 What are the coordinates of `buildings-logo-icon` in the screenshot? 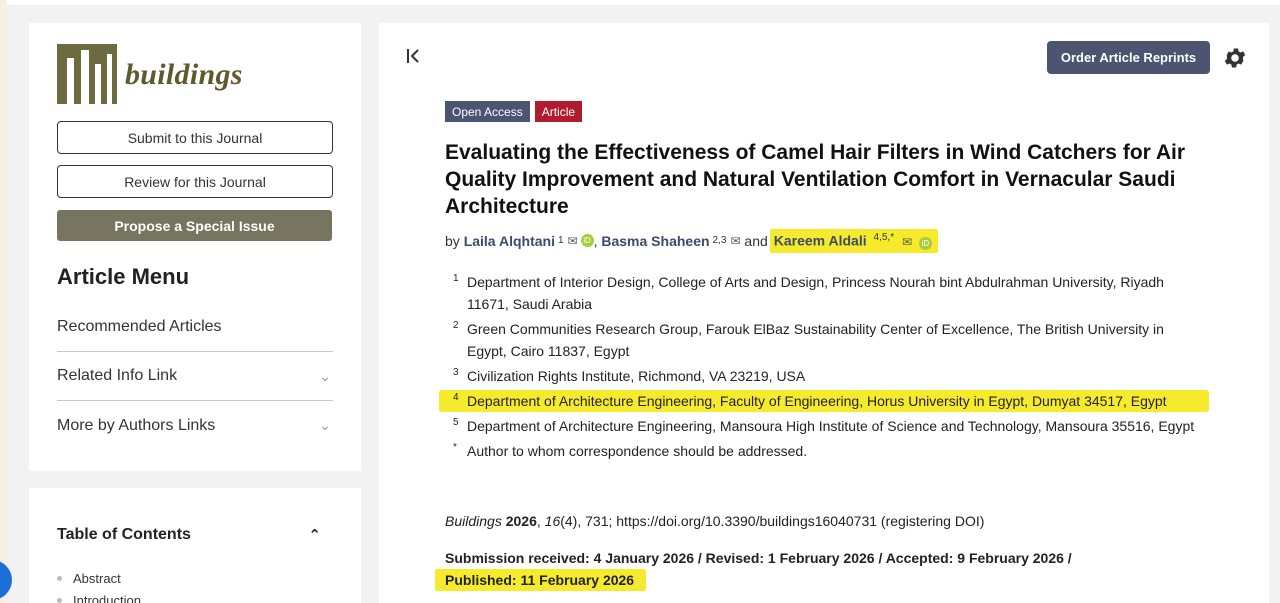 It's located at (87, 74).